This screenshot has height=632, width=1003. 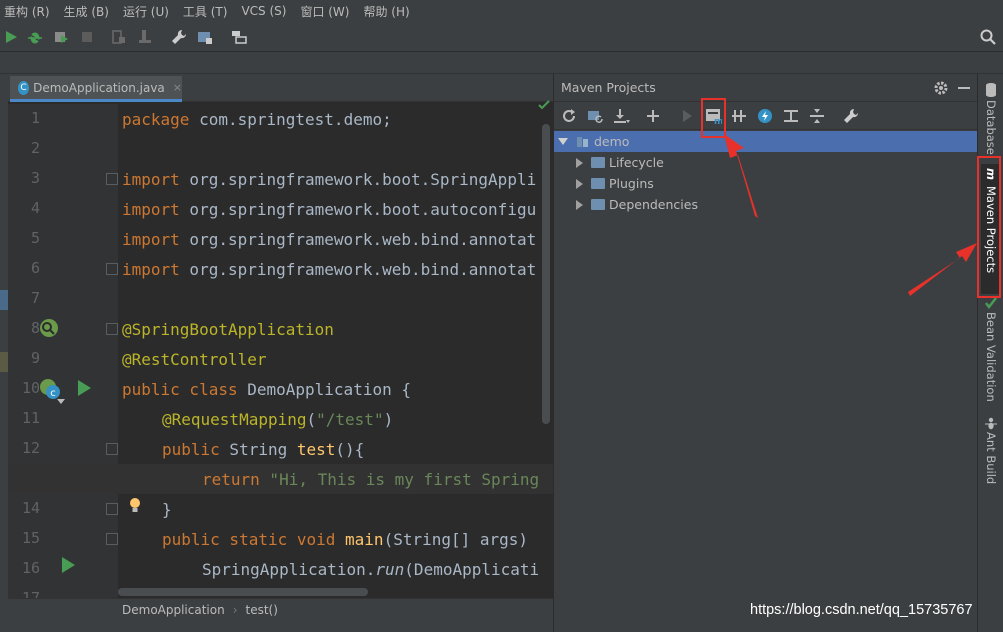 What do you see at coordinates (35, 178) in the screenshot?
I see `line-number: 3` at bounding box center [35, 178].